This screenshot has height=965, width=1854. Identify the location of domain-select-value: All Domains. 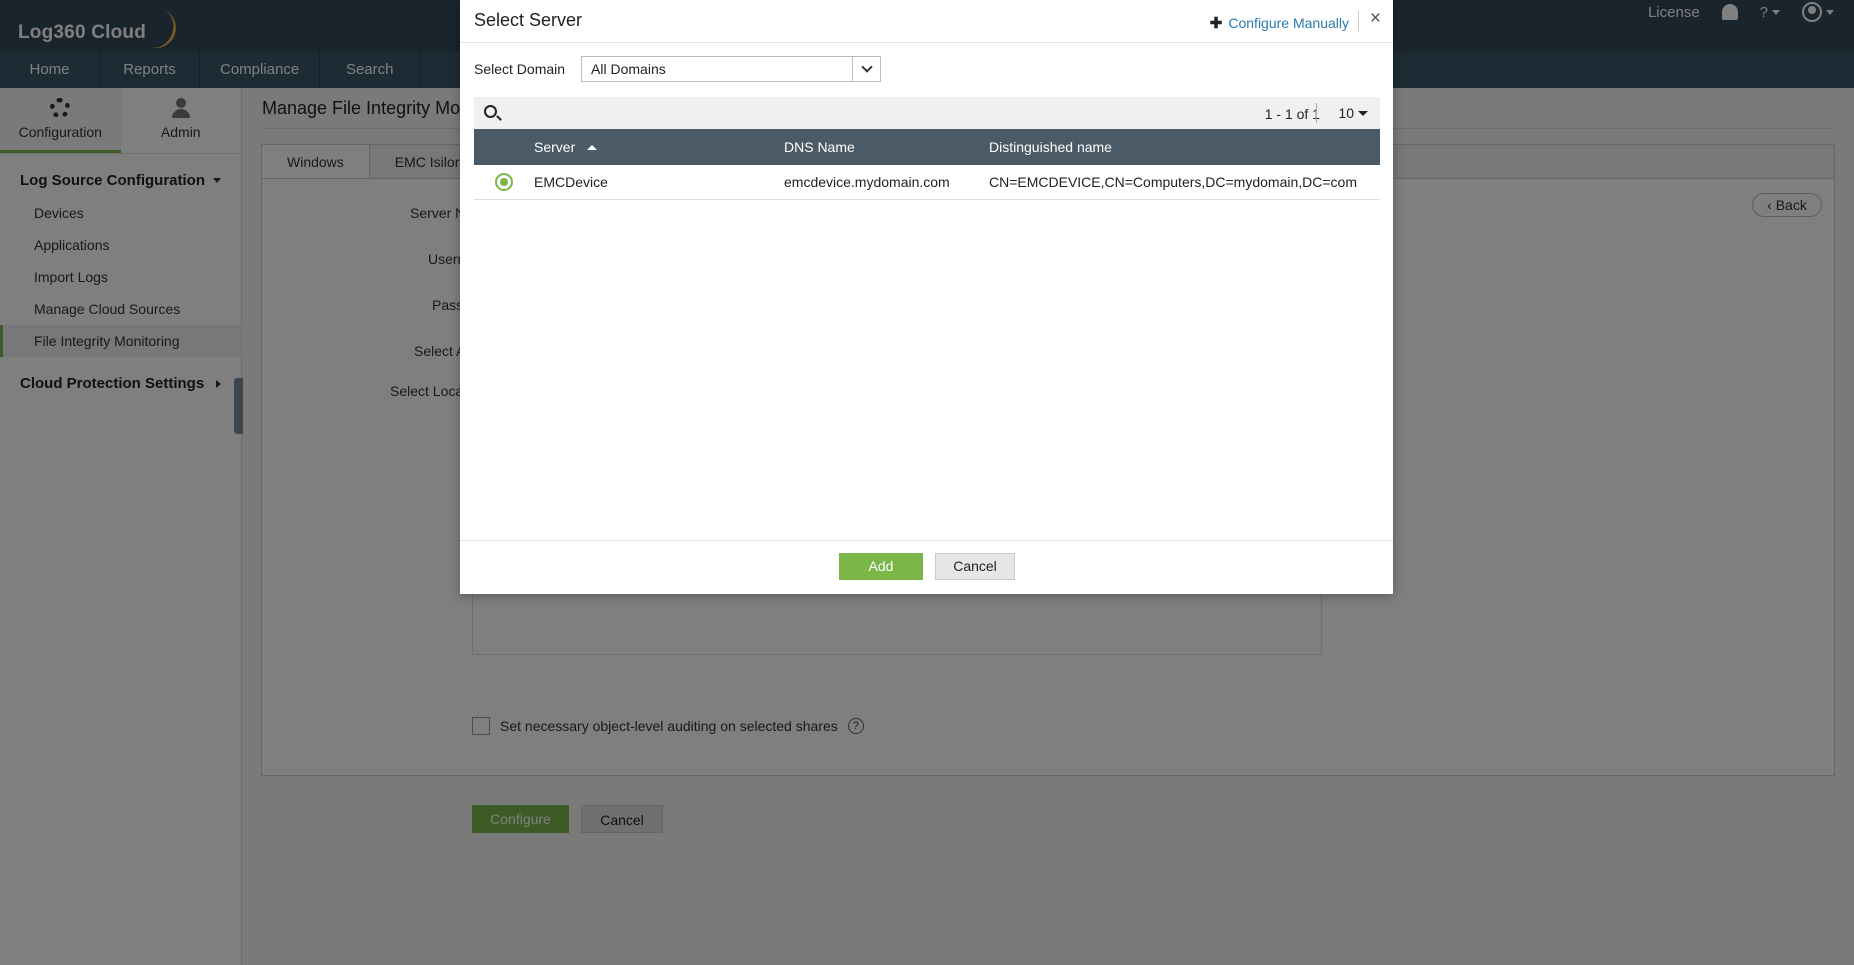
(628, 69).